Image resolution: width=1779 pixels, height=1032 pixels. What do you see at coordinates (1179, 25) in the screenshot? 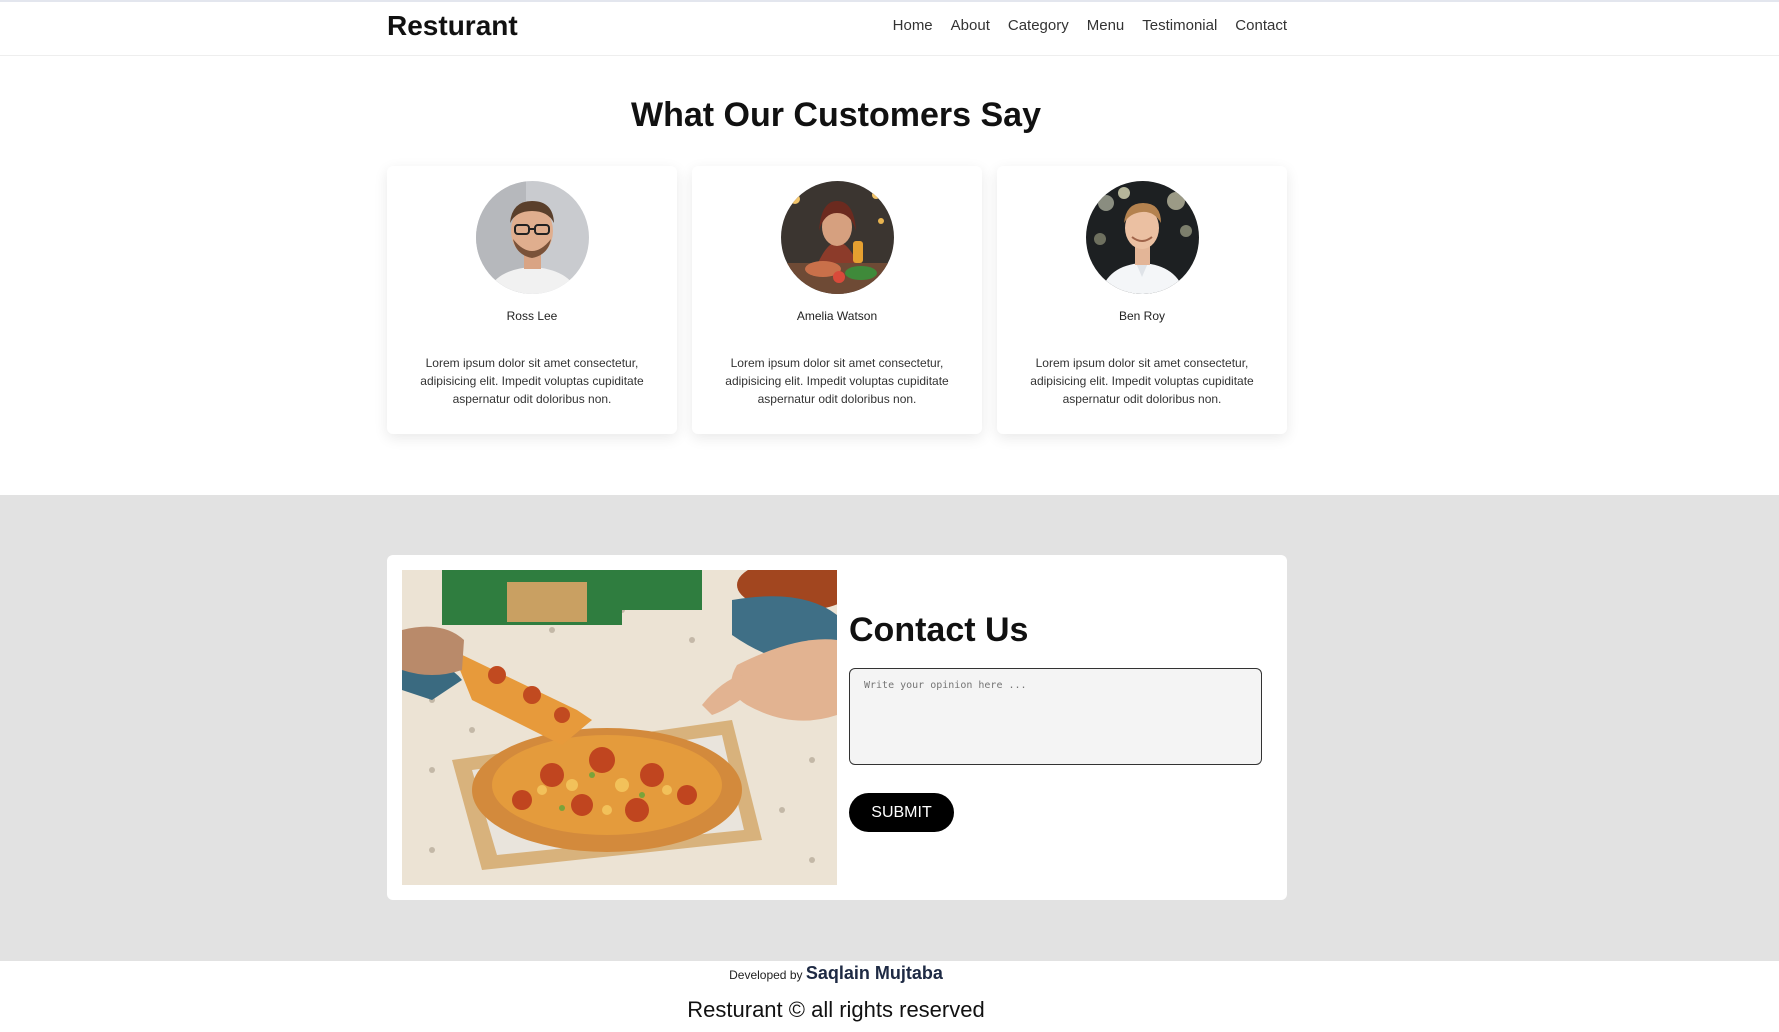
I see `nav-testimonial-link: Testimonial` at bounding box center [1179, 25].